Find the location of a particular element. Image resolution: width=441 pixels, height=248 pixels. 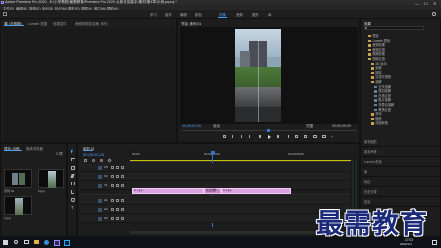

start-icon is located at coordinates (5, 242).